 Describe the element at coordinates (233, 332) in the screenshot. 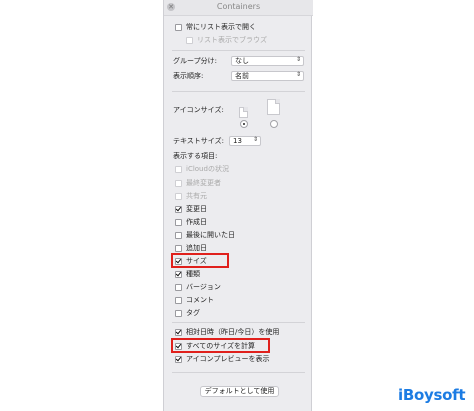

I see `relative-dates-label: 相対日時（昨日/今日）を使用` at that location.